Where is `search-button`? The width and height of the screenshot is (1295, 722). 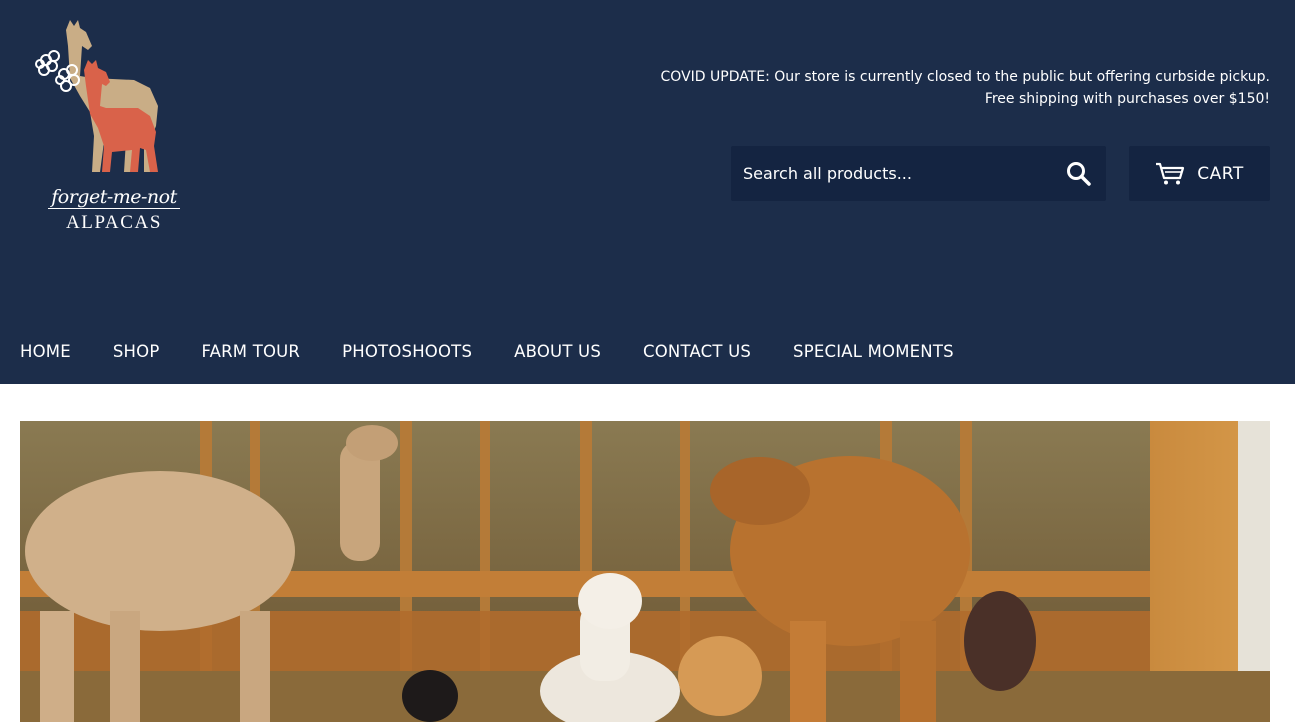
search-button is located at coordinates (1078, 173).